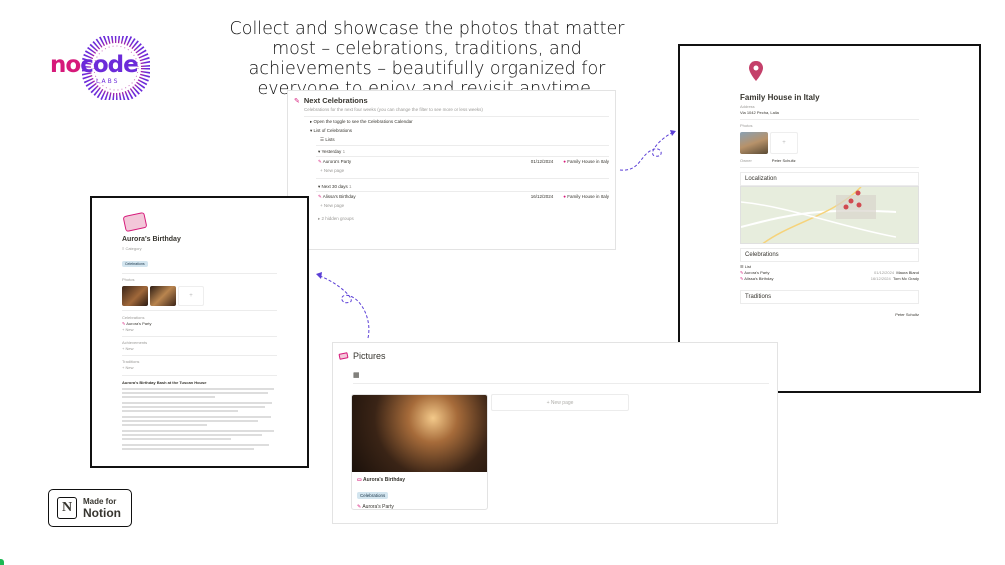 The height and width of the screenshot is (565, 1005). I want to click on card-title-label: Aurora's Birthday, so click(383, 480).